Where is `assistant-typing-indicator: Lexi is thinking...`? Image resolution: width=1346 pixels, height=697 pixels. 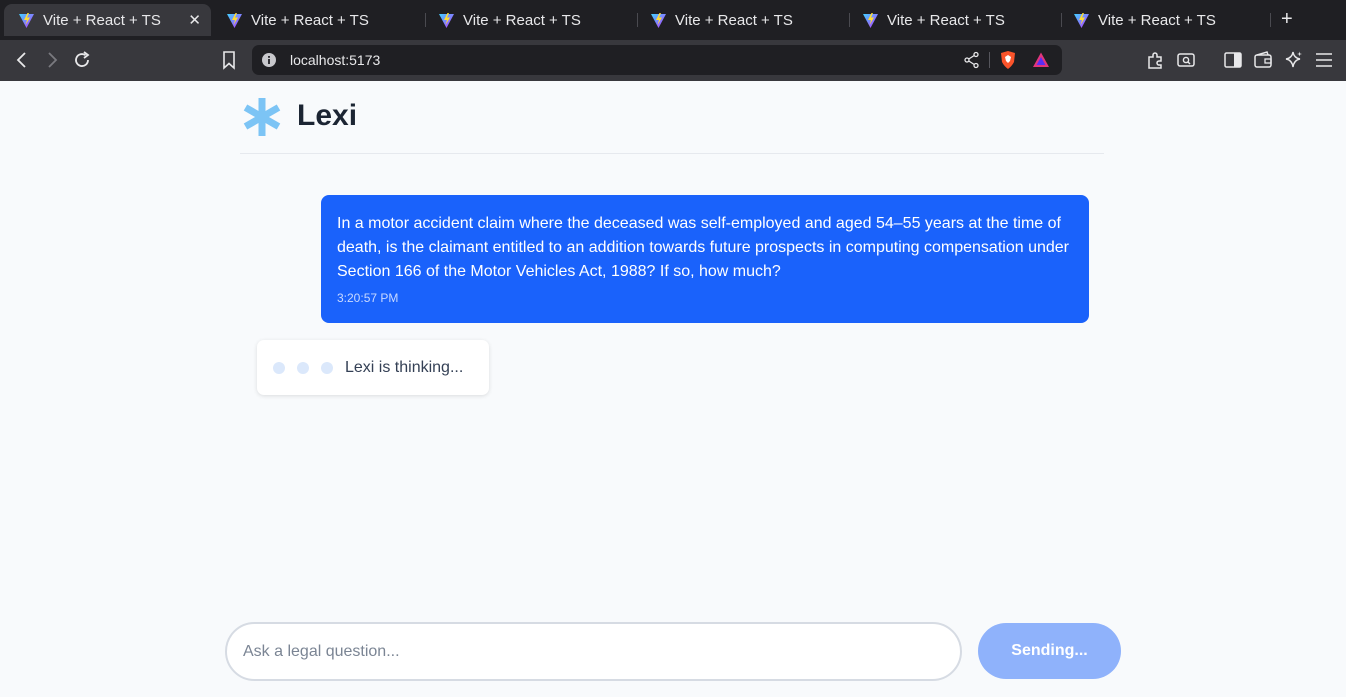
assistant-typing-indicator: Lexi is thinking... is located at coordinates (373, 367).